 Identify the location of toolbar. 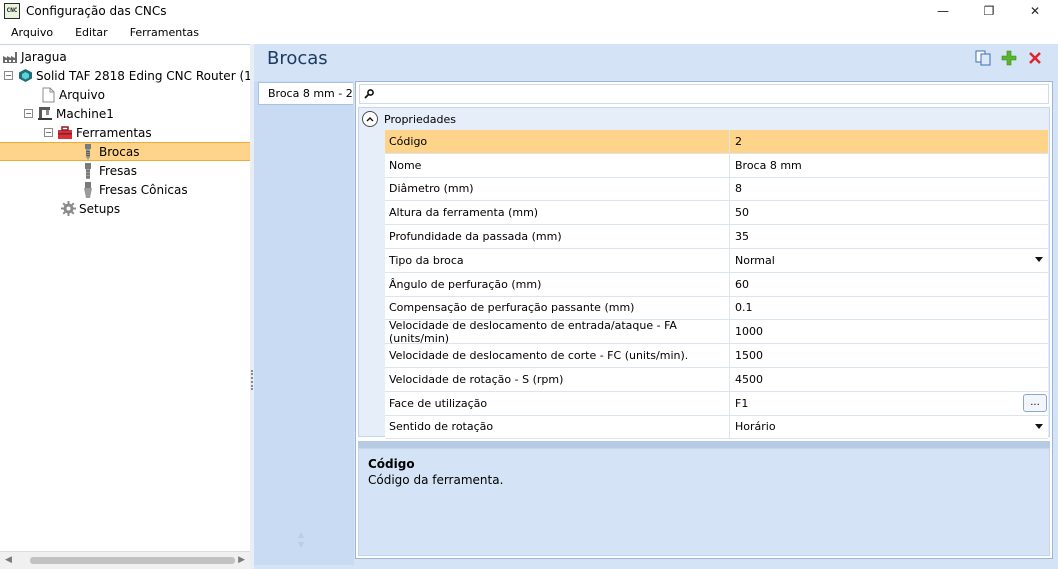
(1009, 58).